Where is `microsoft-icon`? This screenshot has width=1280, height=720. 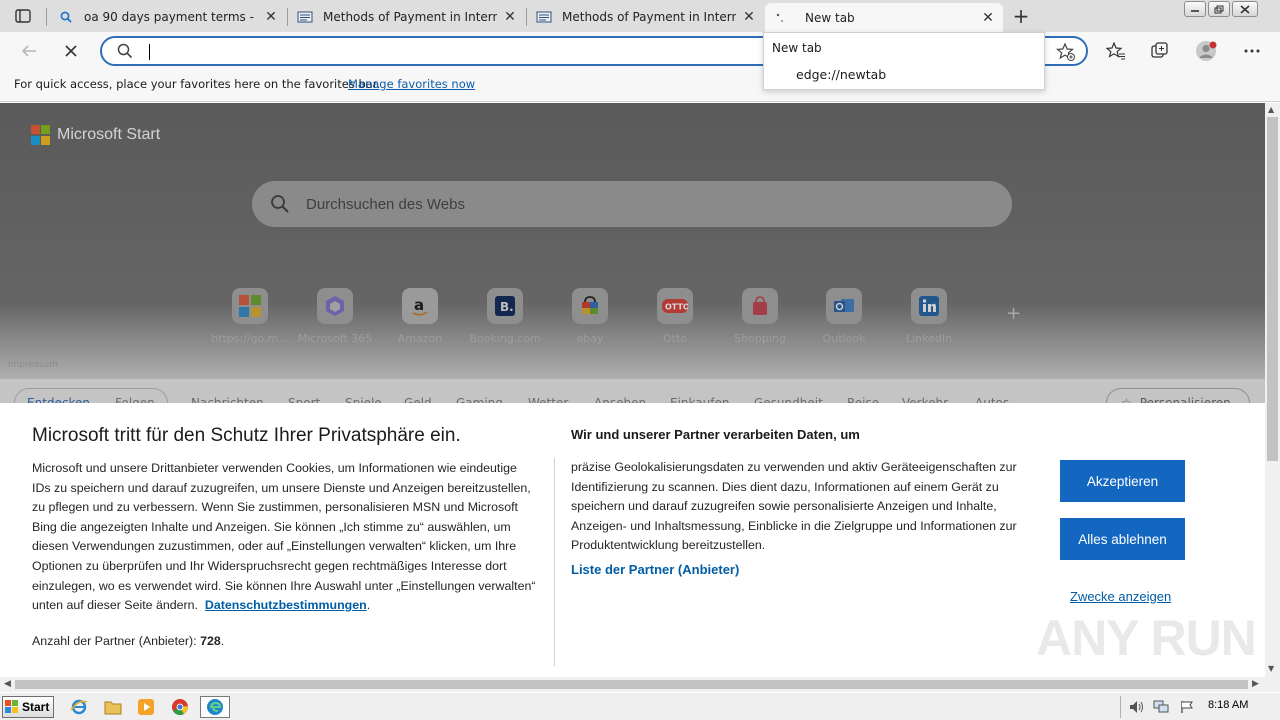 microsoft-icon is located at coordinates (250, 306).